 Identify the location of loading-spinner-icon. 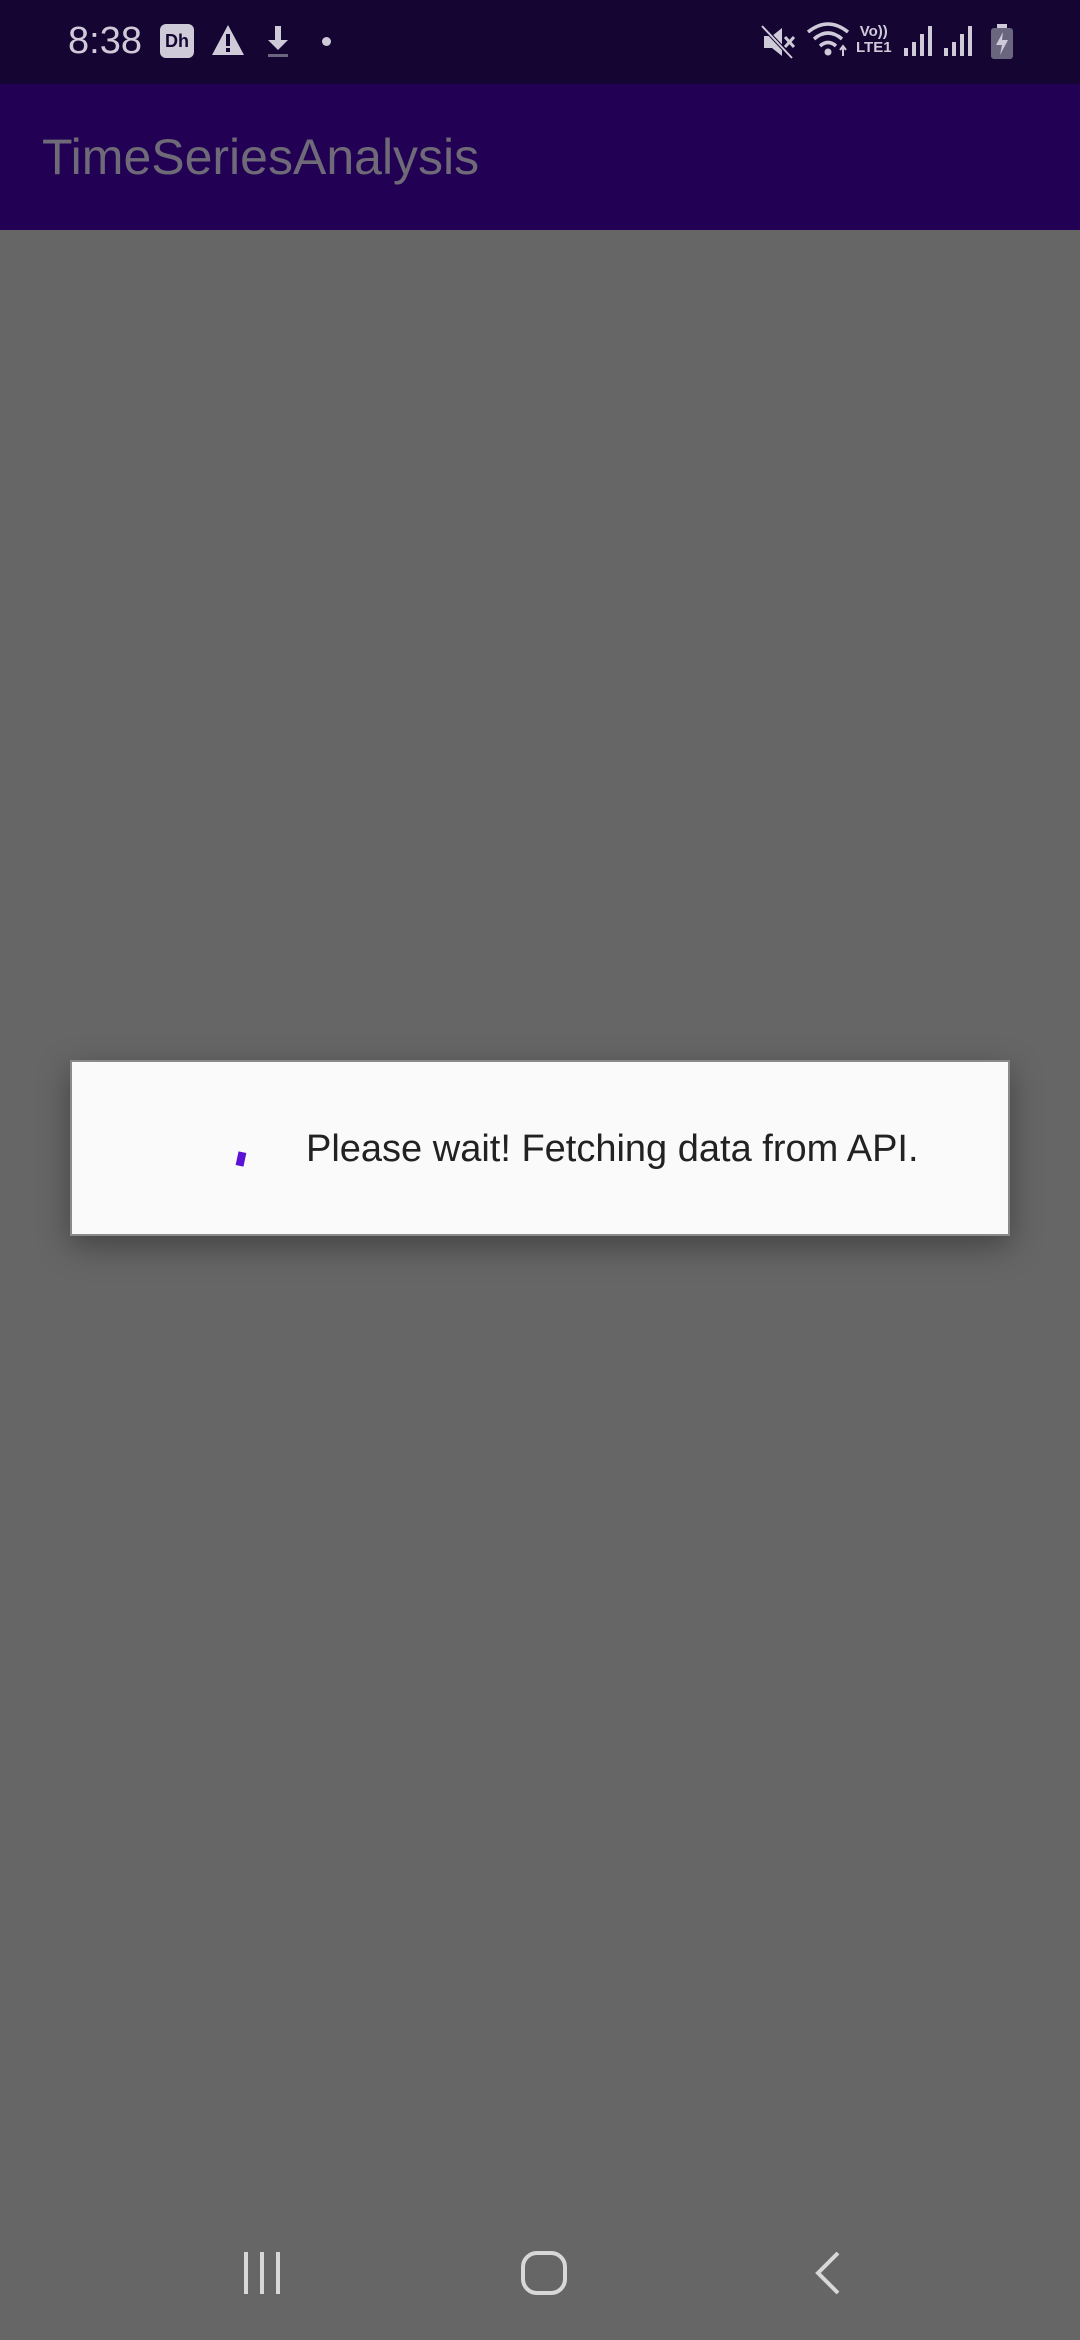
(241, 1159).